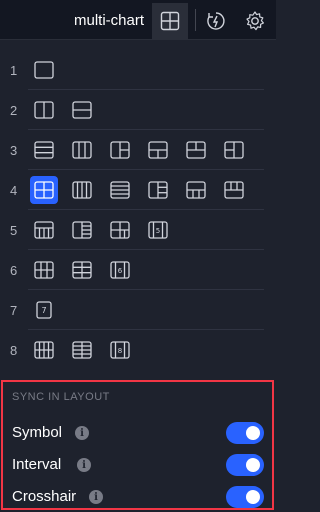 Image resolution: width=320 pixels, height=512 pixels. What do you see at coordinates (120, 230) in the screenshot?
I see `layout-option-5-layout-c` at bounding box center [120, 230].